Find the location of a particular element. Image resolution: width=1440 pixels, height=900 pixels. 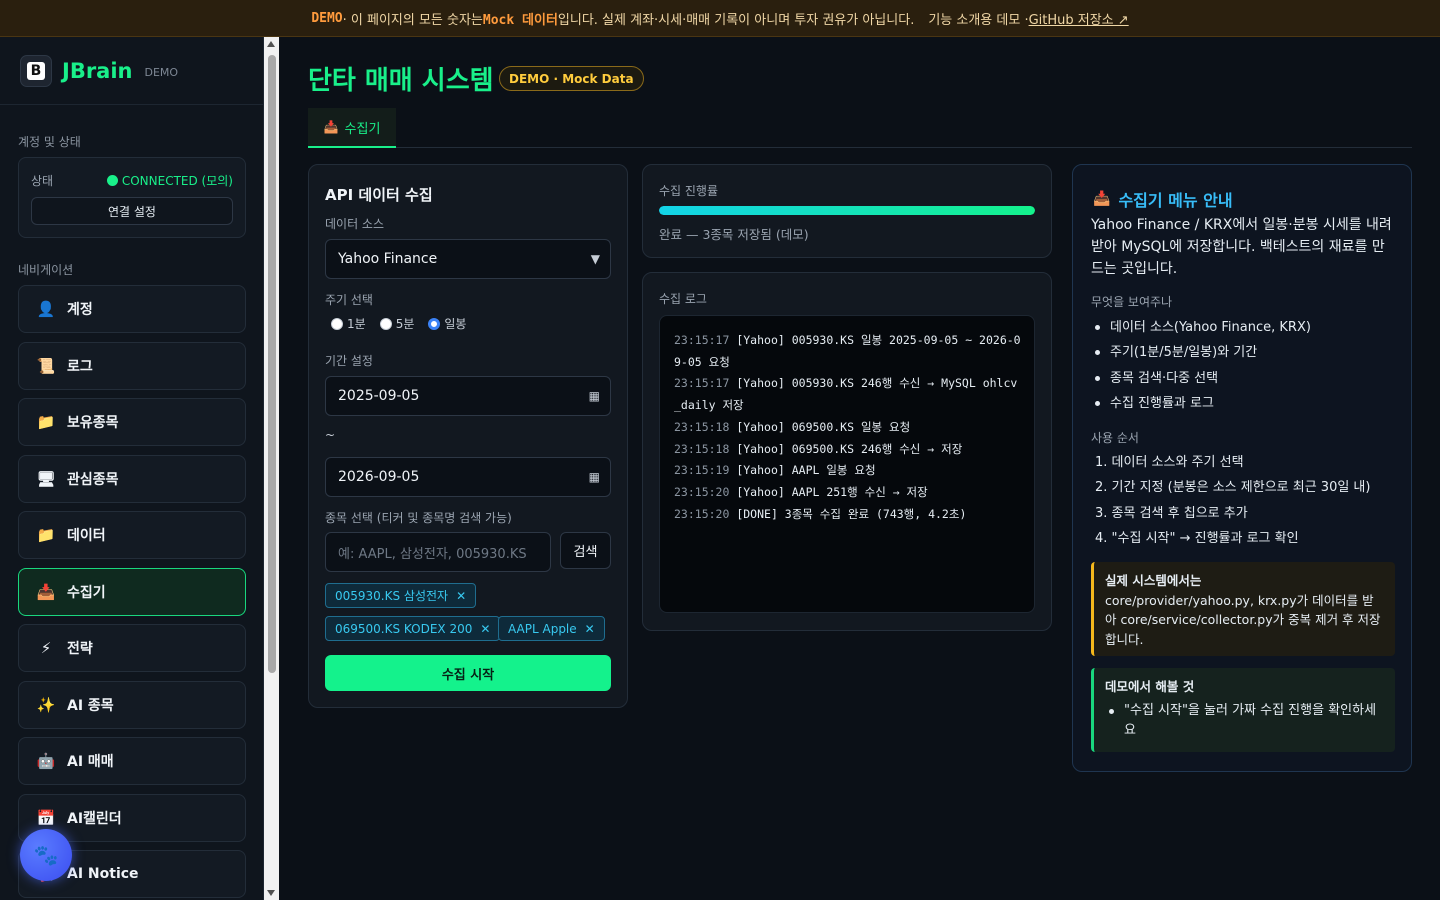

ticker-label: 종목 선택 (티커 및 종목명 검색 가능) is located at coordinates (418, 518).